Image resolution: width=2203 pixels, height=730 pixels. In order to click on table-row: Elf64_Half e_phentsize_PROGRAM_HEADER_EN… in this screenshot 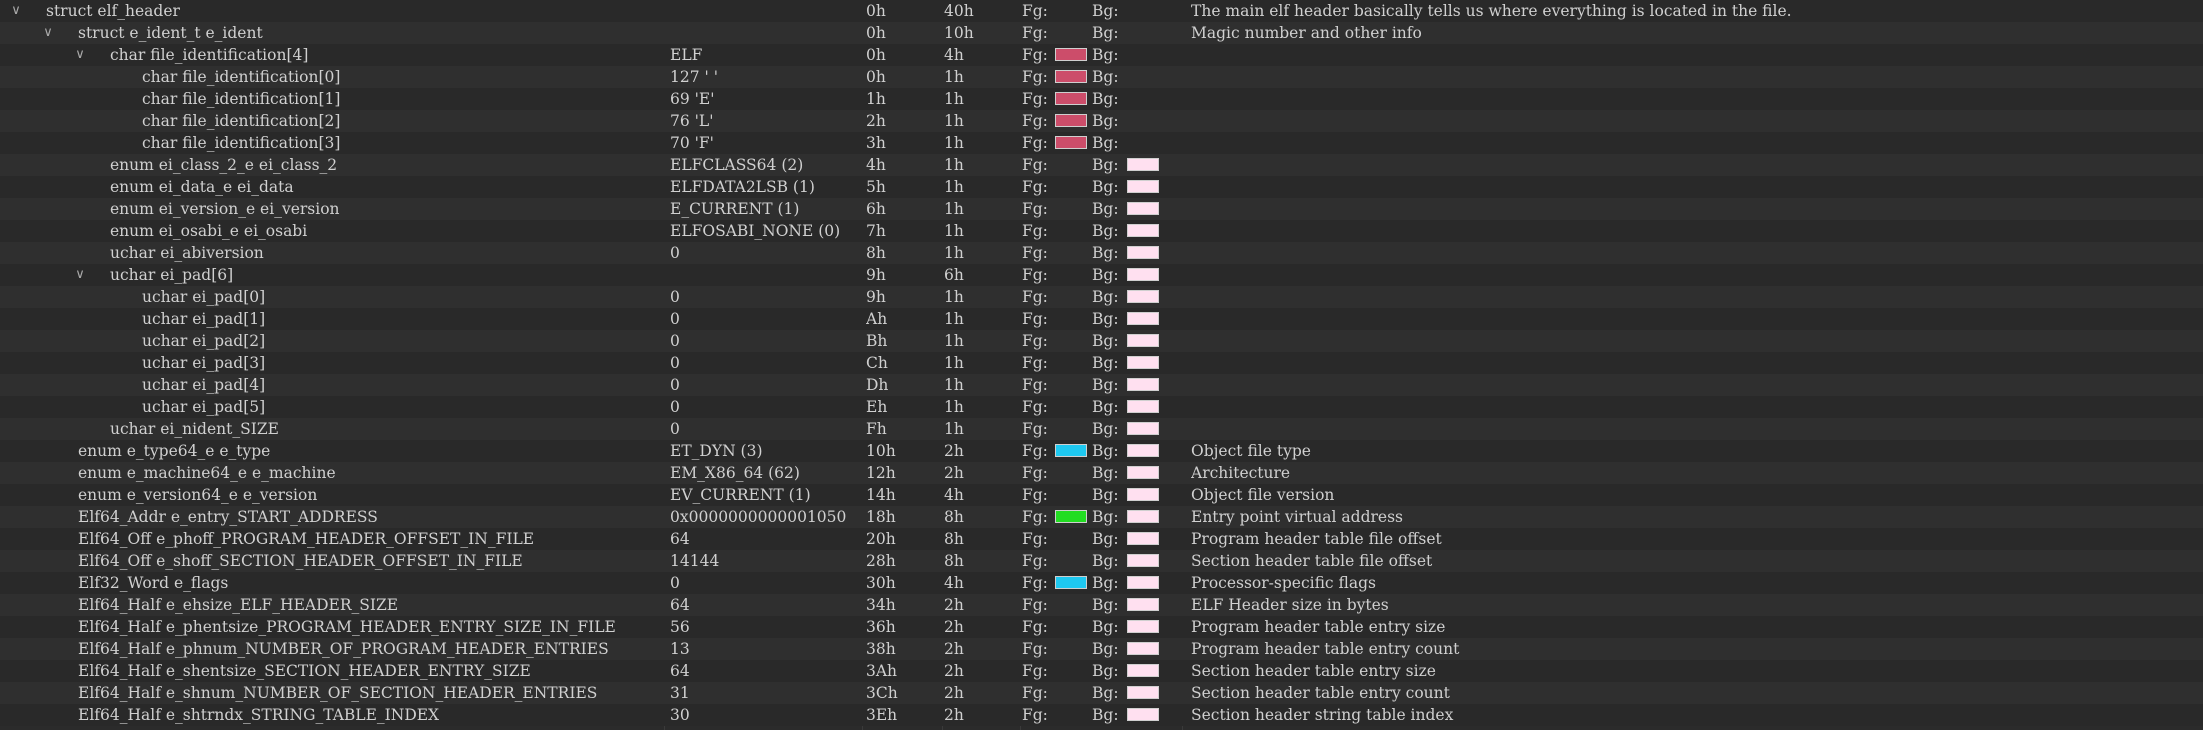, I will do `click(1101, 627)`.